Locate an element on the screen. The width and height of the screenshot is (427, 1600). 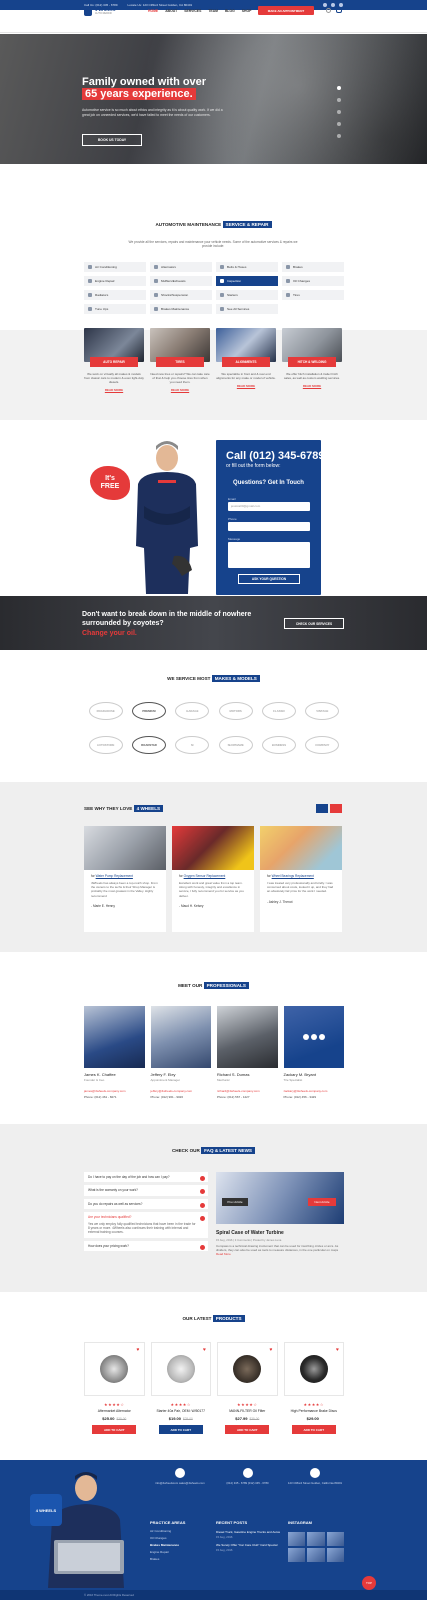
product-name: MANN-FILTER Oil Filter is located at coordinates (247, 1411).